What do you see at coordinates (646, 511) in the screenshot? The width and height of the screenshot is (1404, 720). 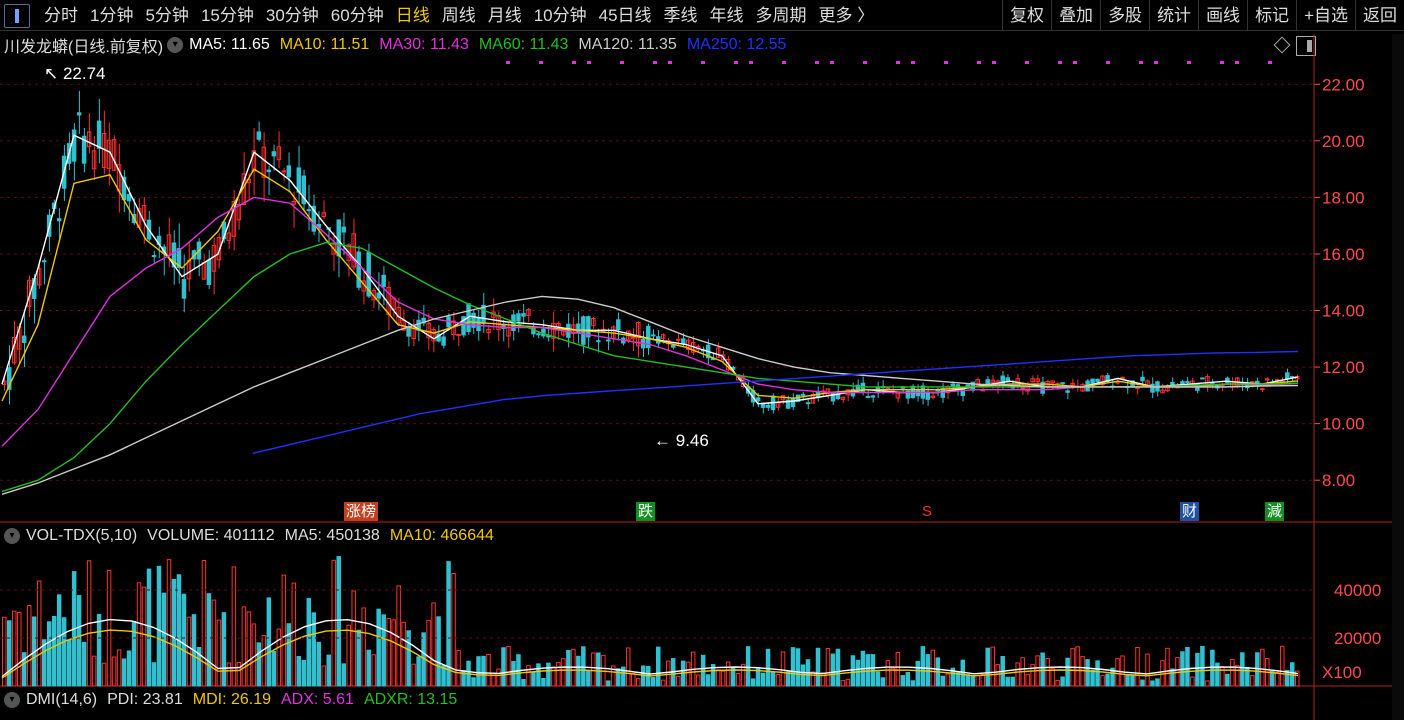 I see `event-marker-down: 跌` at bounding box center [646, 511].